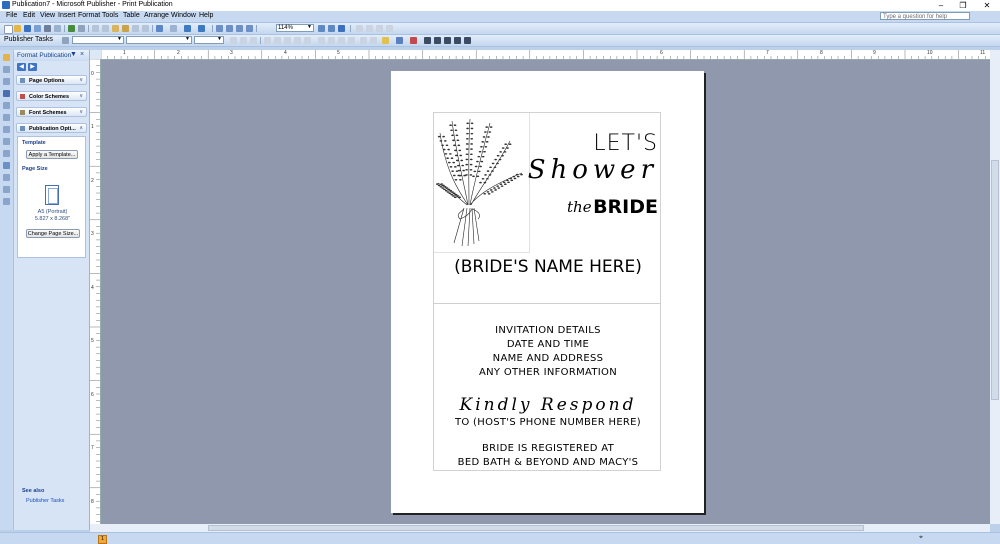 This screenshot has height=544, width=1000. Describe the element at coordinates (548, 344) in the screenshot. I see `date-time-line: DATE AND TIME` at that location.